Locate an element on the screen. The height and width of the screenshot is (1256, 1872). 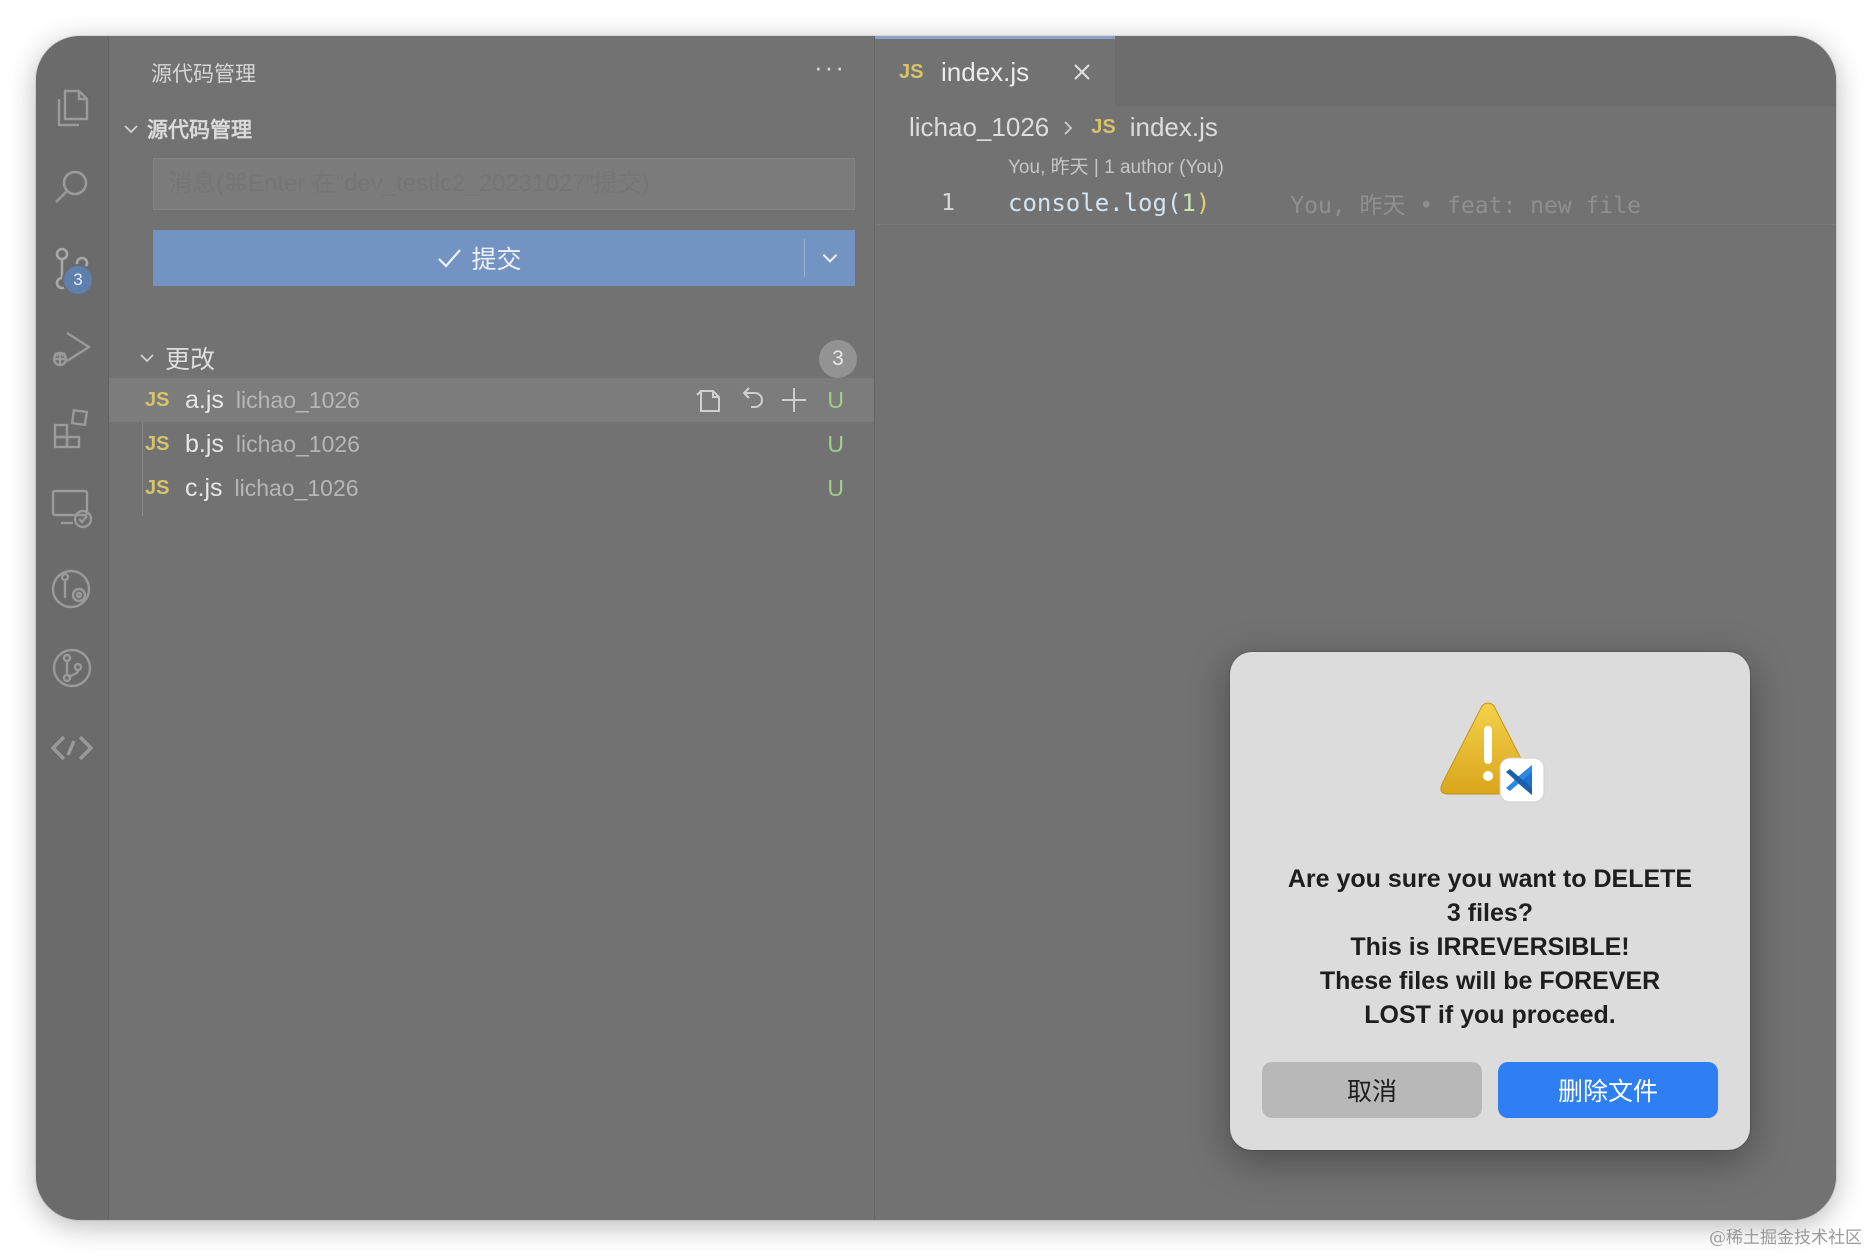
tab-index-js: JS index.js is located at coordinates (995, 71).